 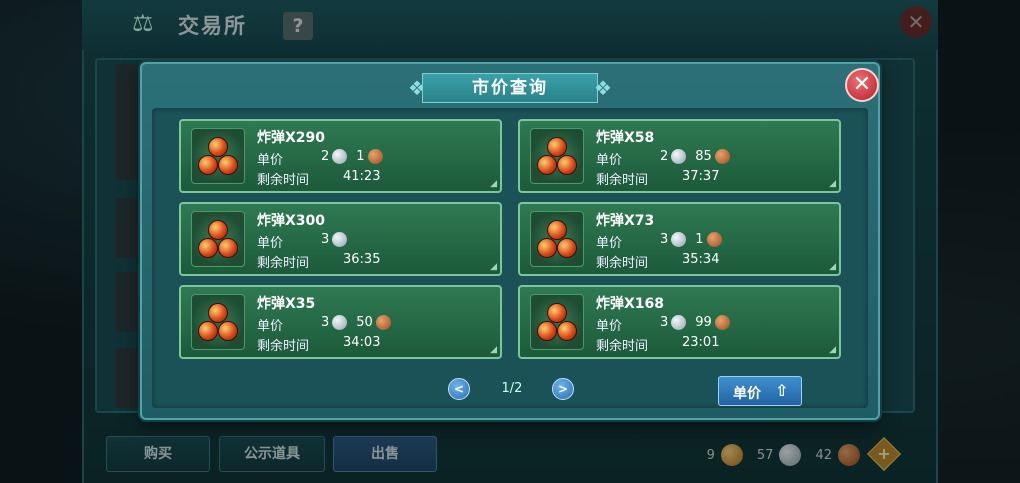 What do you see at coordinates (512, 388) in the screenshot?
I see `page-indicator: 1/2` at bounding box center [512, 388].